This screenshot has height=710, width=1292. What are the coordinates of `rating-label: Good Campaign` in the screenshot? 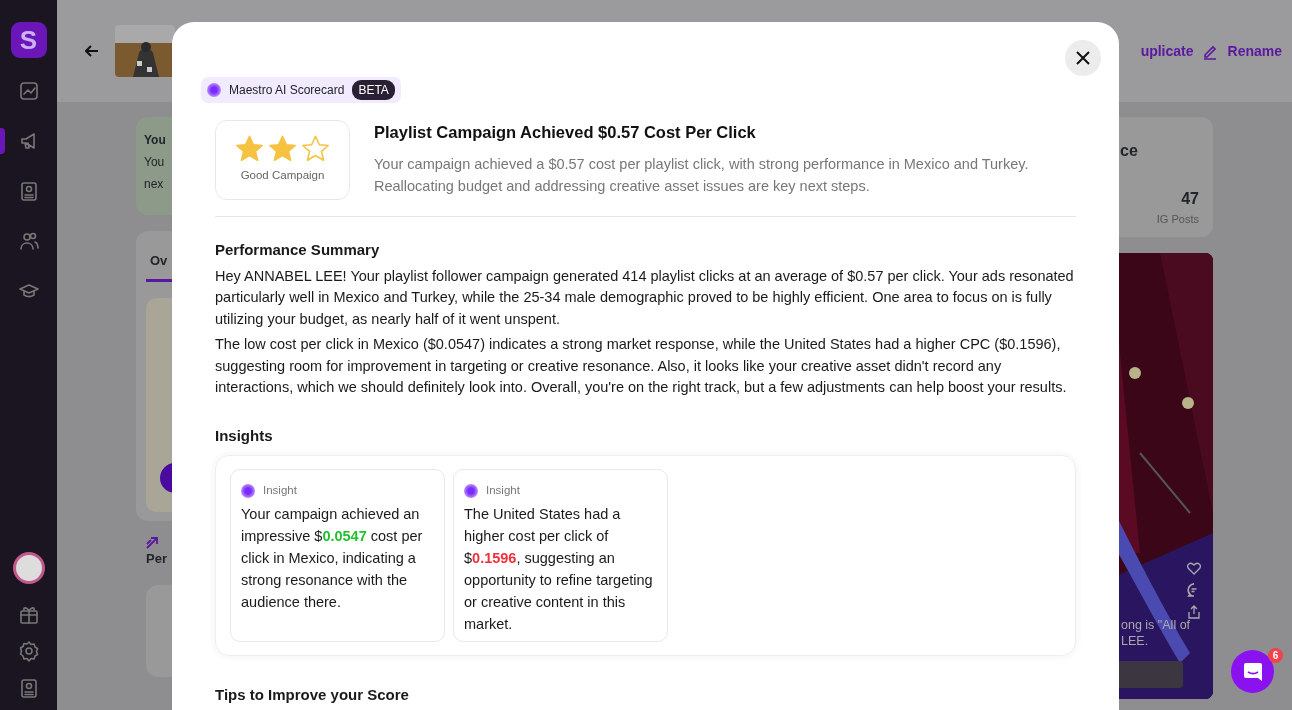 It's located at (282, 176).